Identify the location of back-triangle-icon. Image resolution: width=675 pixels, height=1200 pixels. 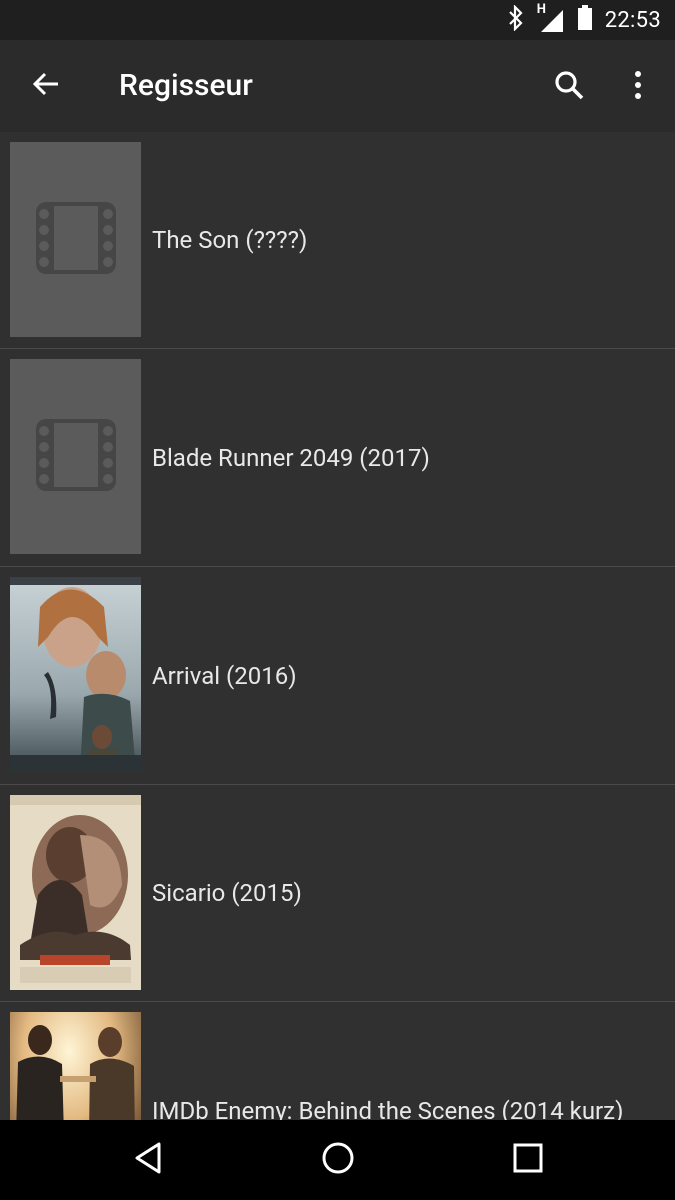
(148, 1160).